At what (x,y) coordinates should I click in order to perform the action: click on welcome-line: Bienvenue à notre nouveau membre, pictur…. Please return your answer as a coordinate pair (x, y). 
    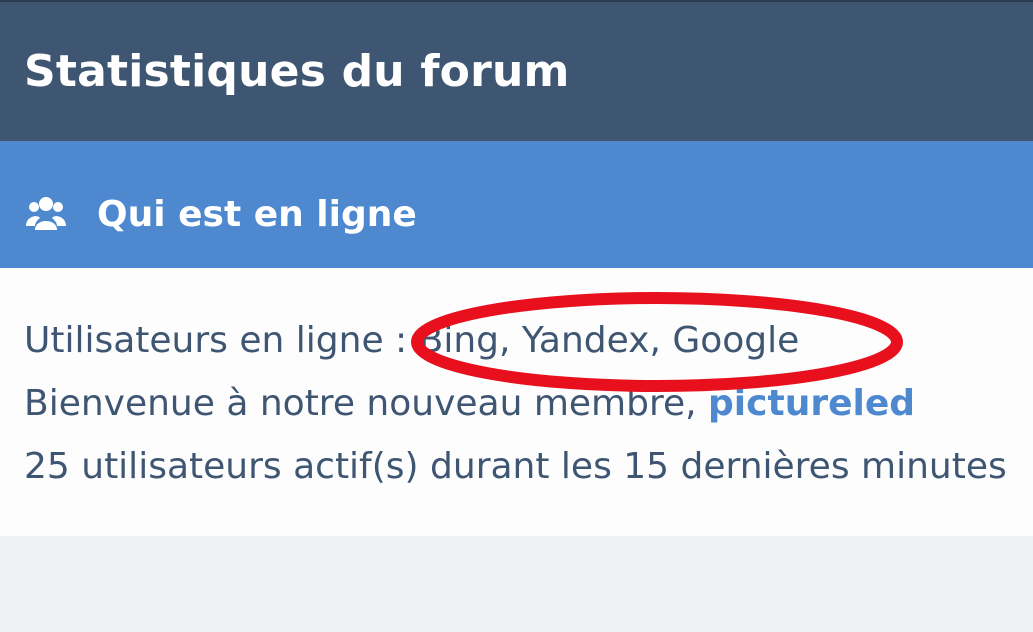
    Looking at the image, I should click on (469, 404).